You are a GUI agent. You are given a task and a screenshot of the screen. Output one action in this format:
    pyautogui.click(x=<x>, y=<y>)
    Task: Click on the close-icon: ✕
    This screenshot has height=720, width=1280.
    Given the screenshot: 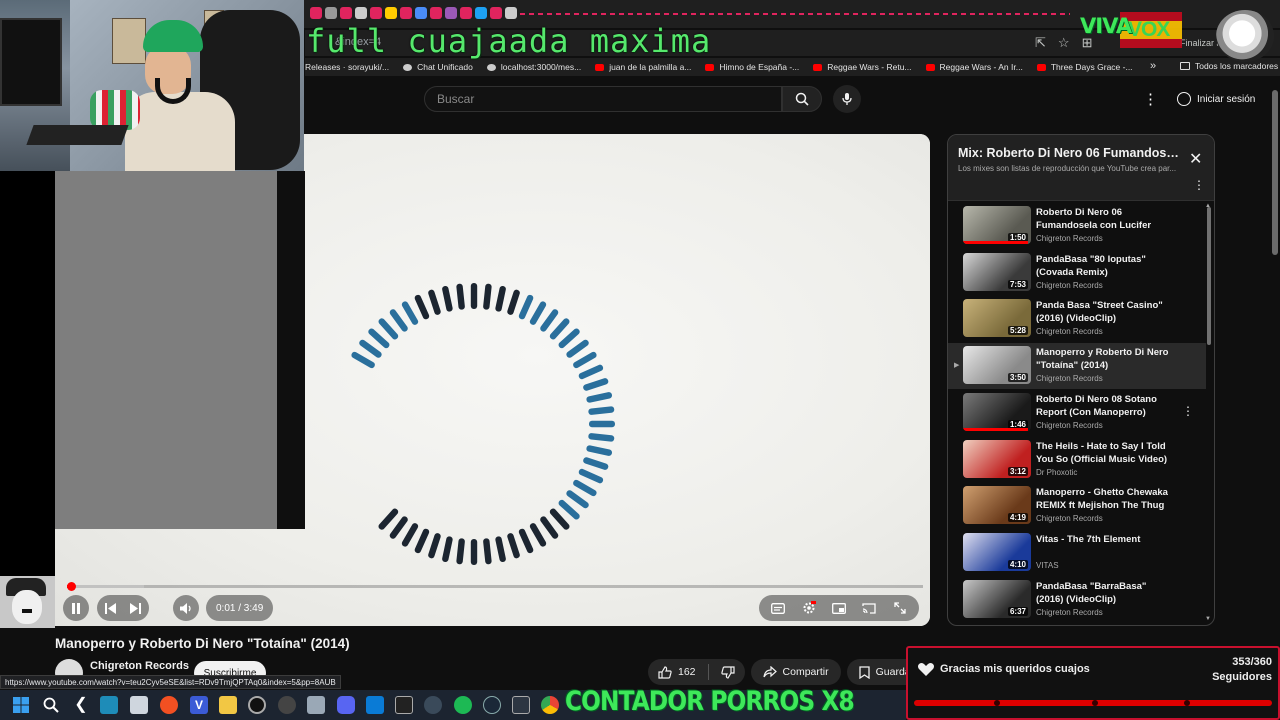 What is the action you would take?
    pyautogui.click(x=1195, y=159)
    